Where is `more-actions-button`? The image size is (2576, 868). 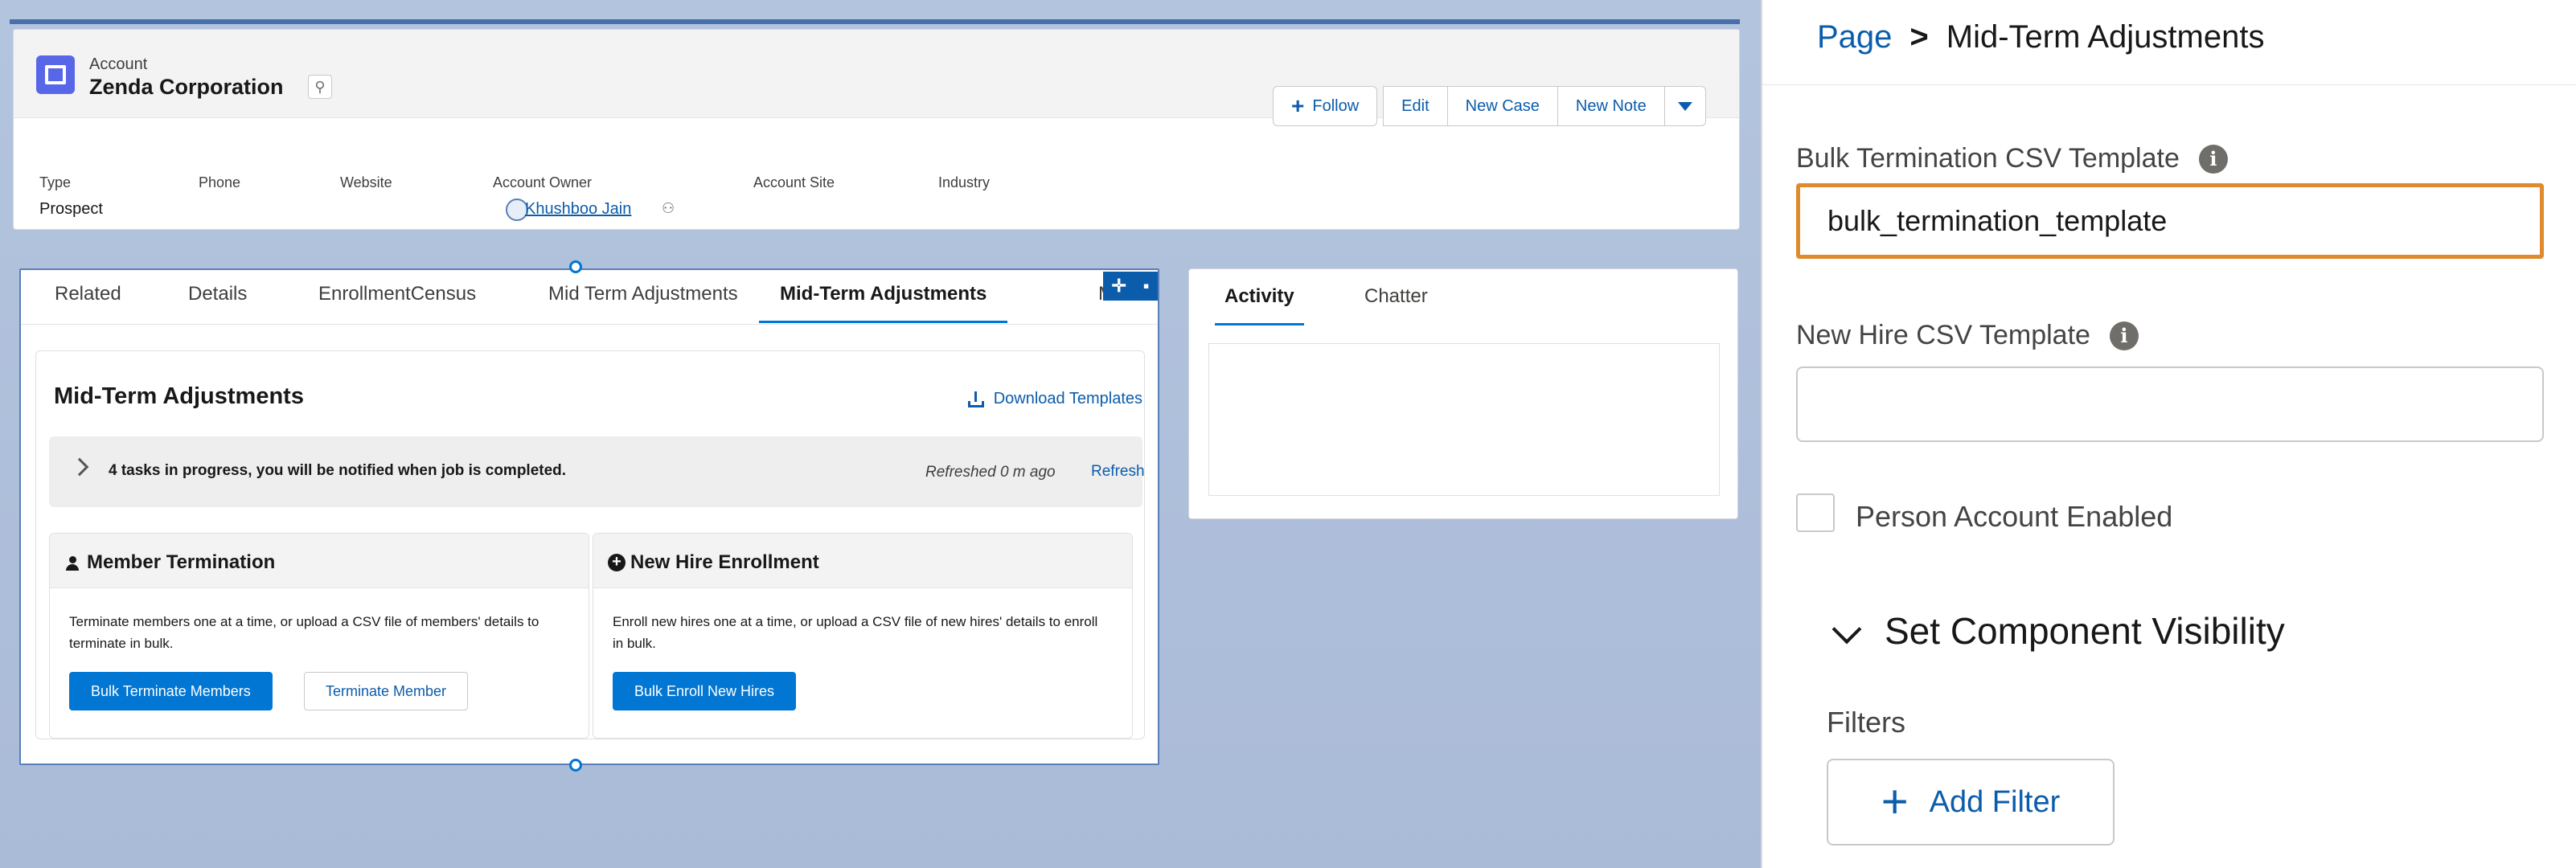
more-actions-button is located at coordinates (1684, 106).